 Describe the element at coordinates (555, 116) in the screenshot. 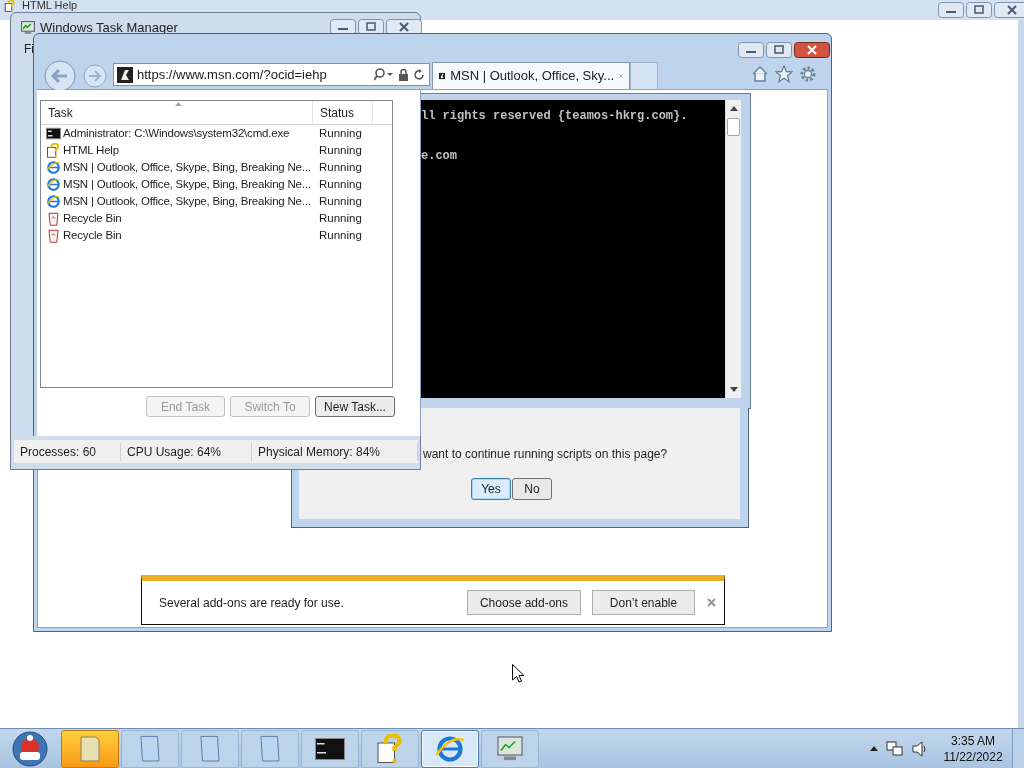

I see `console-line: ll rights reserved {teamos-hkrg.com}.` at that location.